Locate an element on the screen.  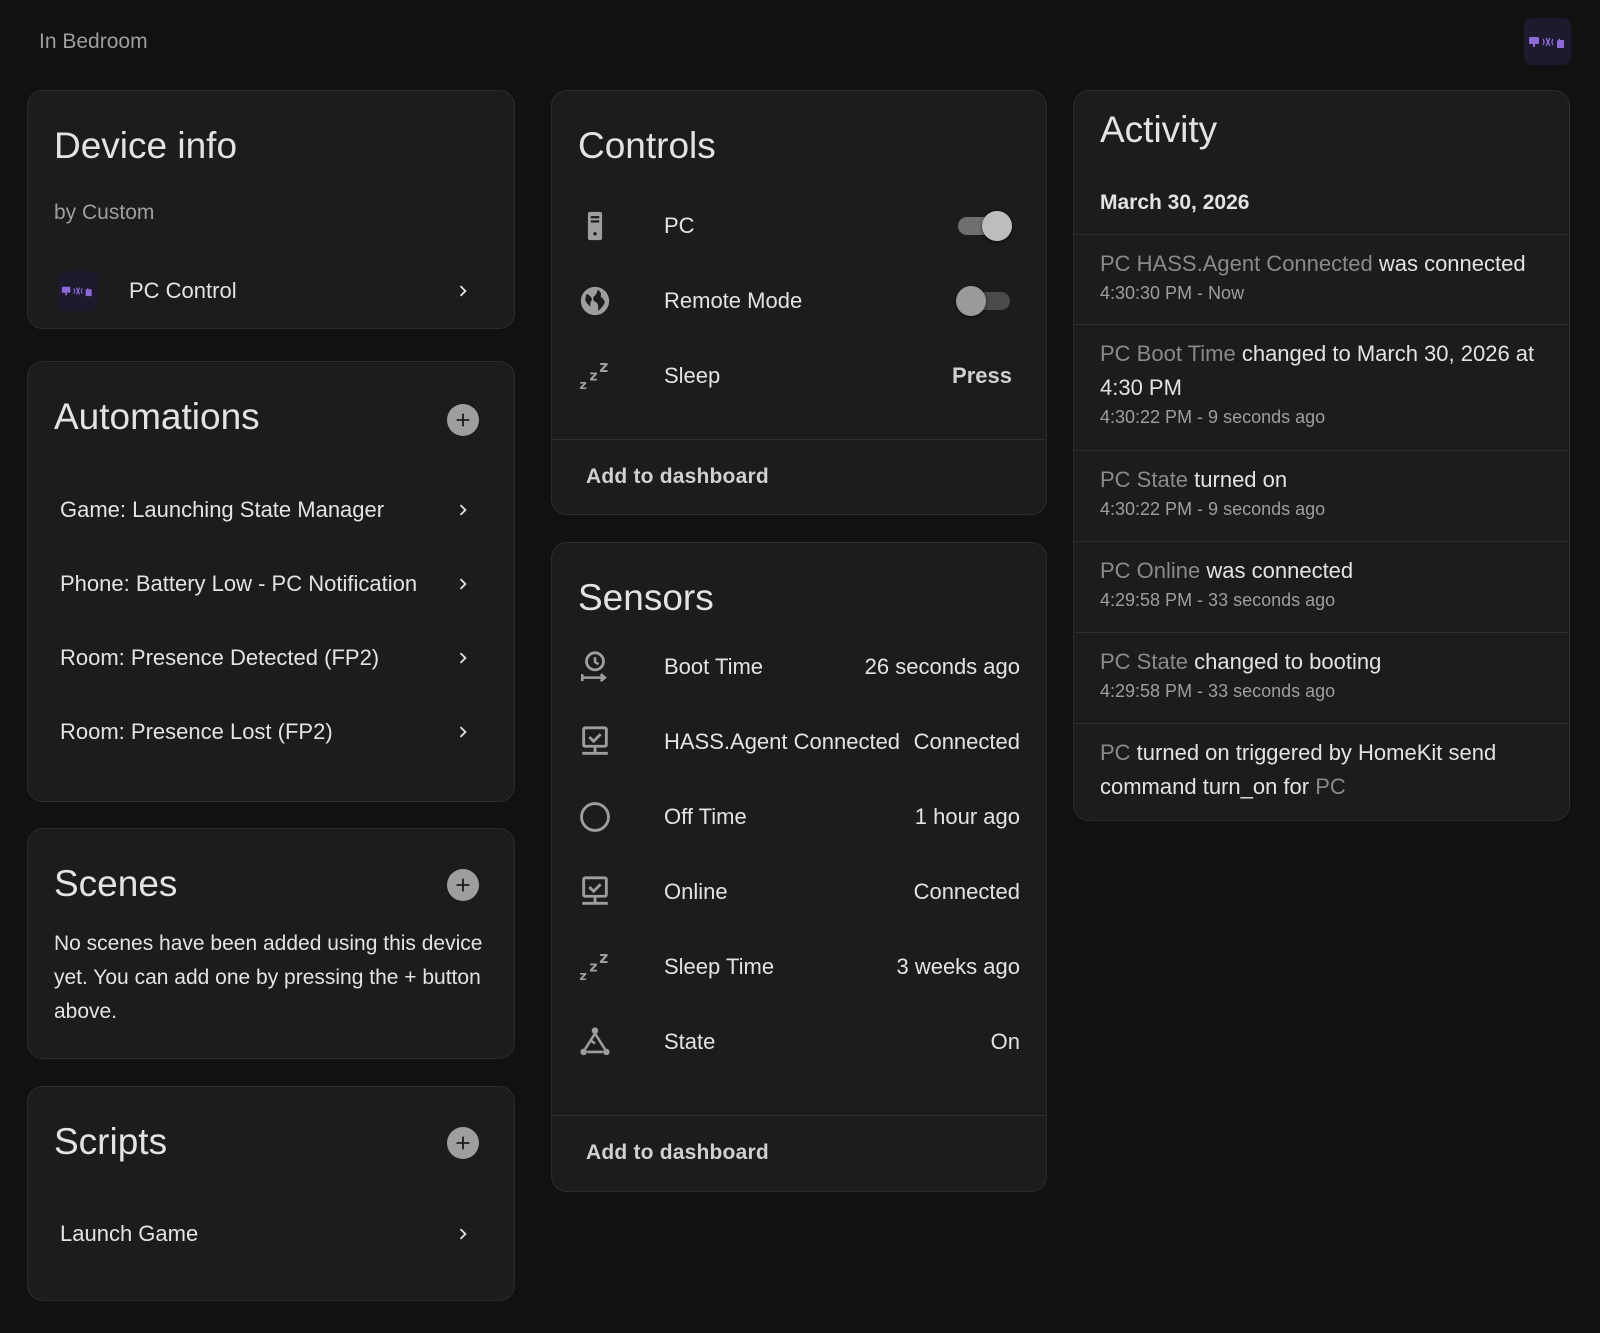
sensor-row: Boot Time 26 seconds ago is located at coordinates (799, 667).